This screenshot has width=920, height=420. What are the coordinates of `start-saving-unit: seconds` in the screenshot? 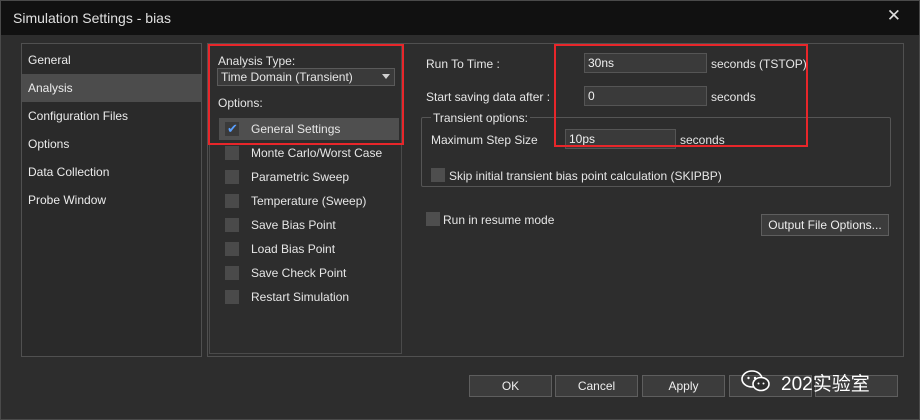 It's located at (733, 97).